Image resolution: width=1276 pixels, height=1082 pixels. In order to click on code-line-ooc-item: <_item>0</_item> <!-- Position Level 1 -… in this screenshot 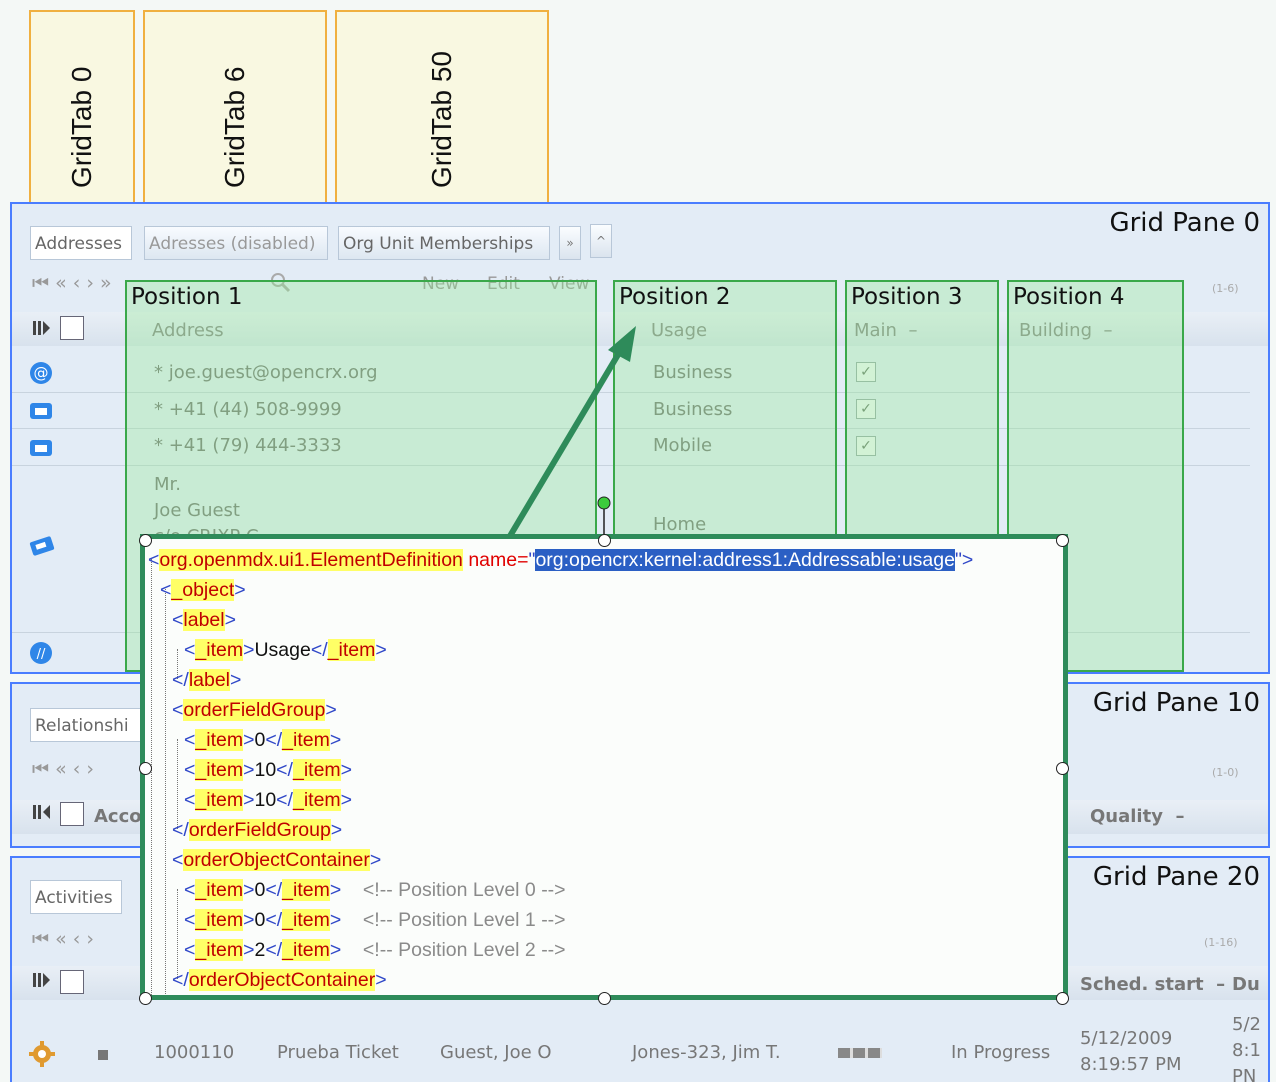, I will do `click(375, 920)`.